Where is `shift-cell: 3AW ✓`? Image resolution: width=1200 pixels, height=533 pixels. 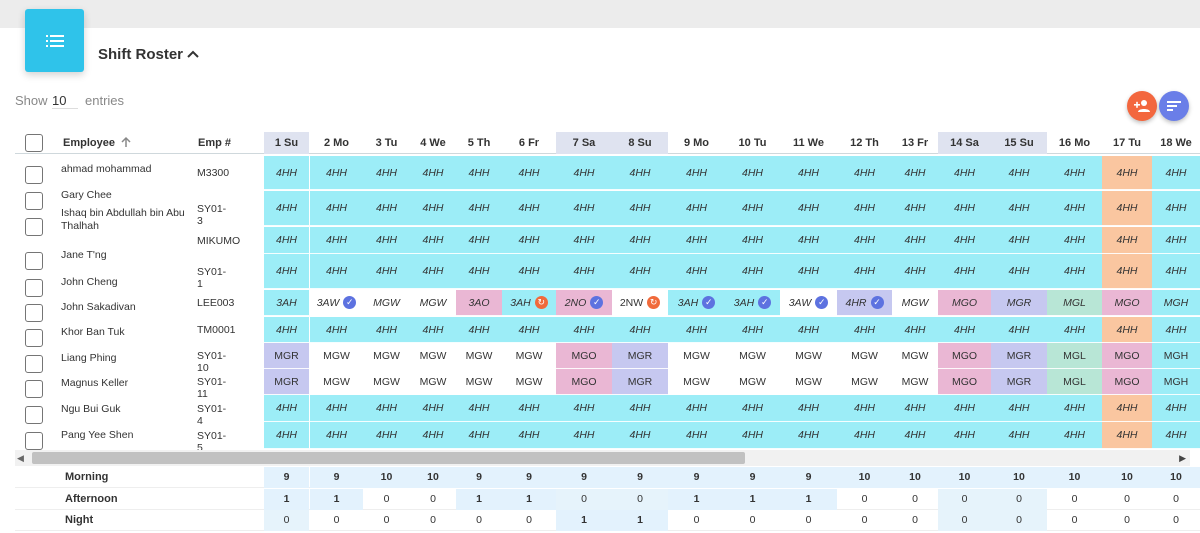 shift-cell: 3AW ✓ is located at coordinates (808, 303).